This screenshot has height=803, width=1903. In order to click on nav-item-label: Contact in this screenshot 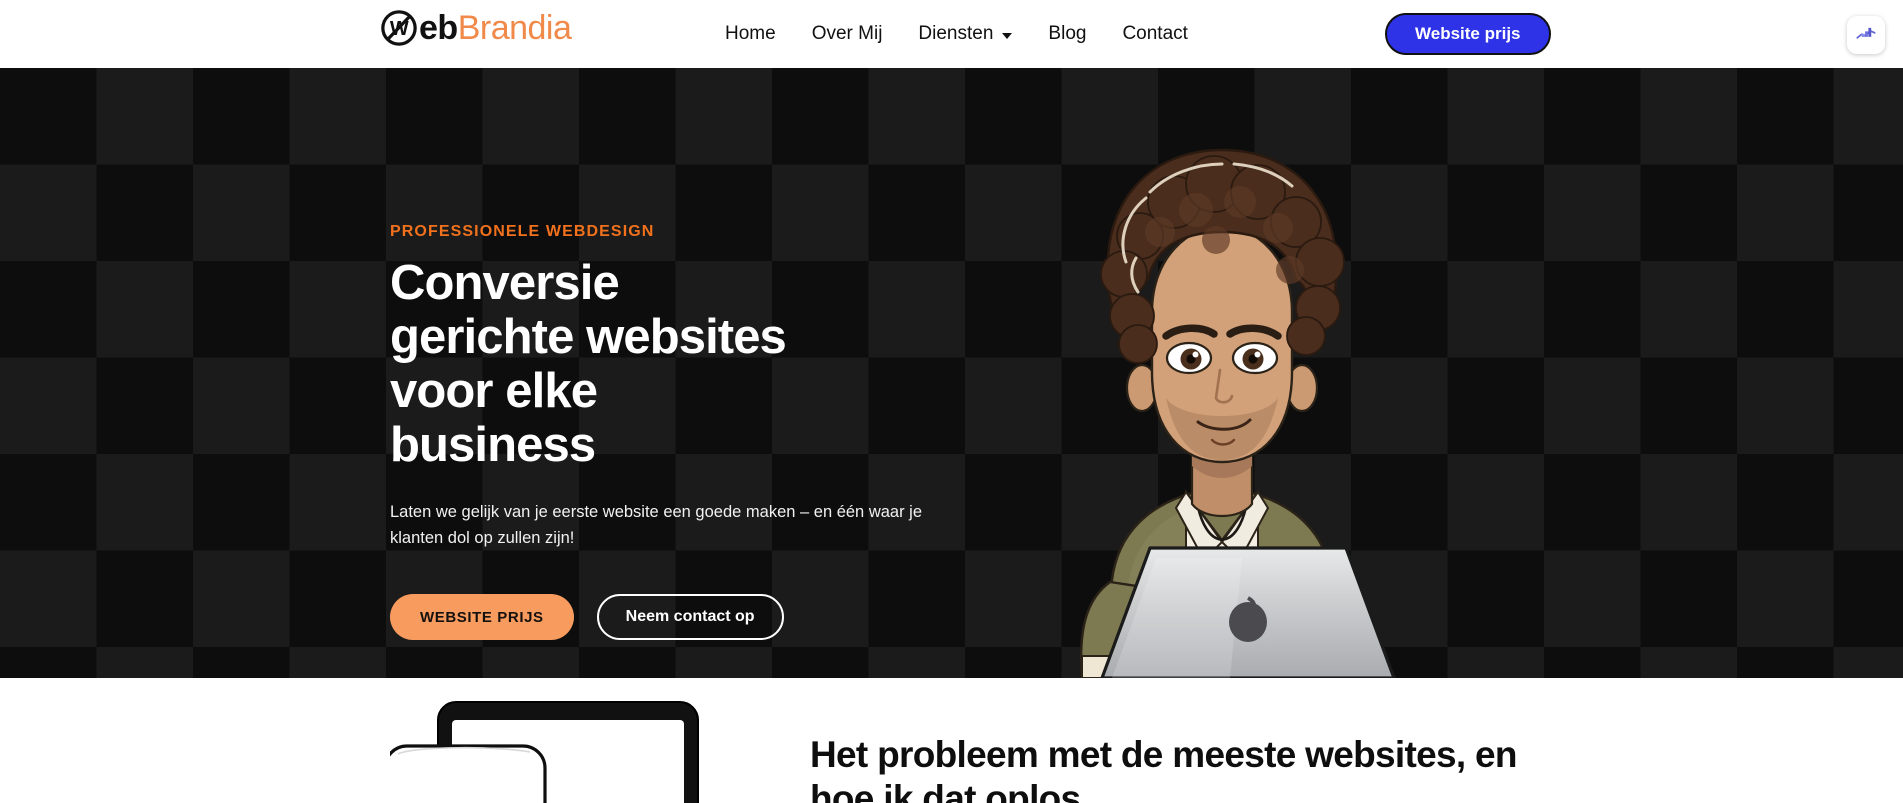, I will do `click(1155, 33)`.